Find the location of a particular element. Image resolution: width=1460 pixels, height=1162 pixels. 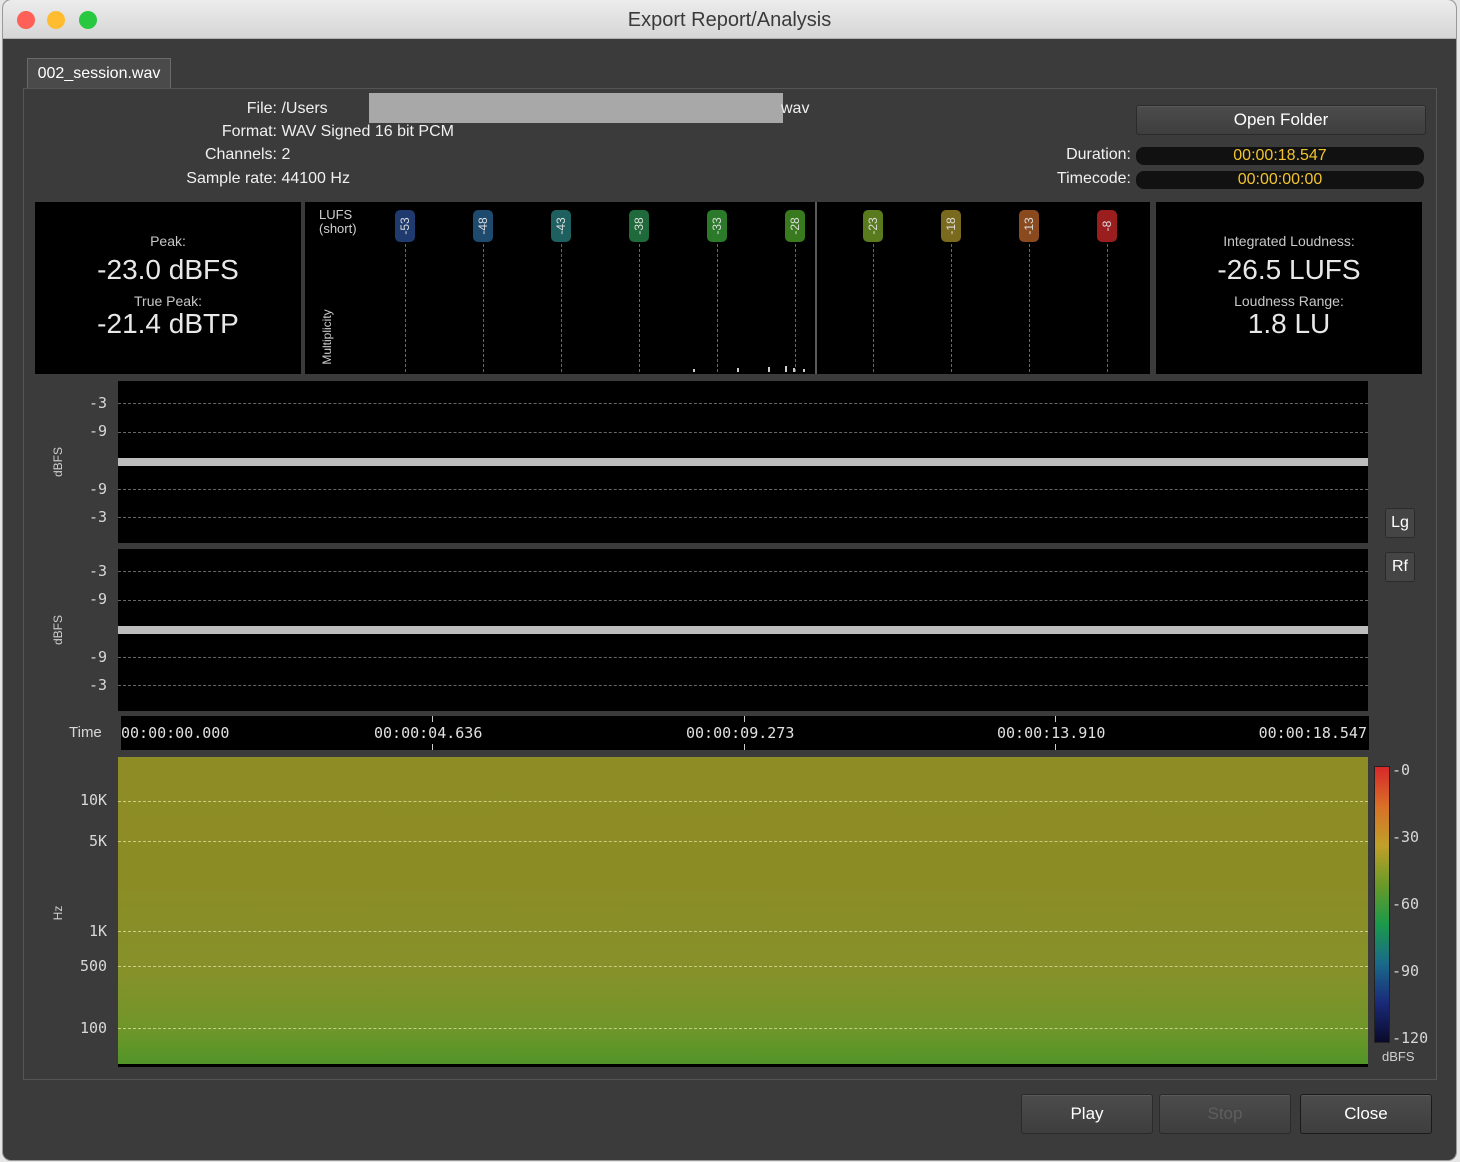

histogram-marker-label: -33 is located at coordinates (717, 226).